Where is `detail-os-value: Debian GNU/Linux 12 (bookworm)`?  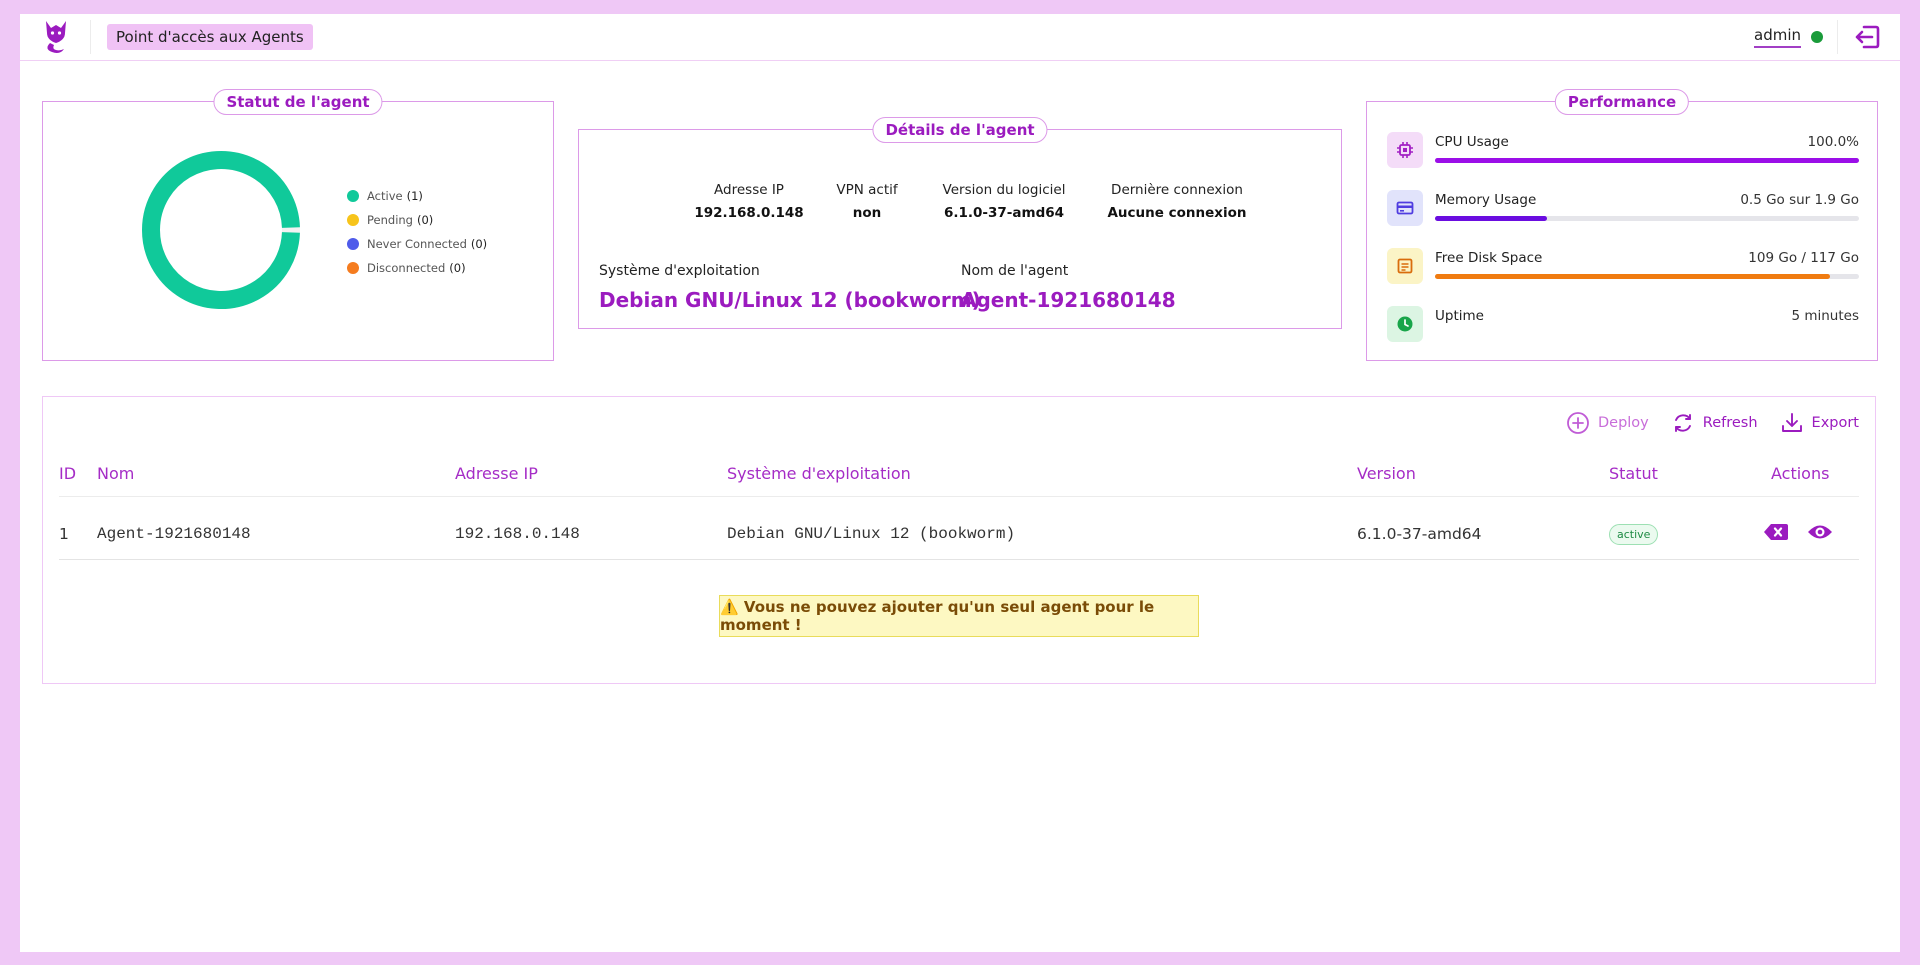
detail-os-value: Debian GNU/Linux 12 (bookworm) is located at coordinates (790, 300).